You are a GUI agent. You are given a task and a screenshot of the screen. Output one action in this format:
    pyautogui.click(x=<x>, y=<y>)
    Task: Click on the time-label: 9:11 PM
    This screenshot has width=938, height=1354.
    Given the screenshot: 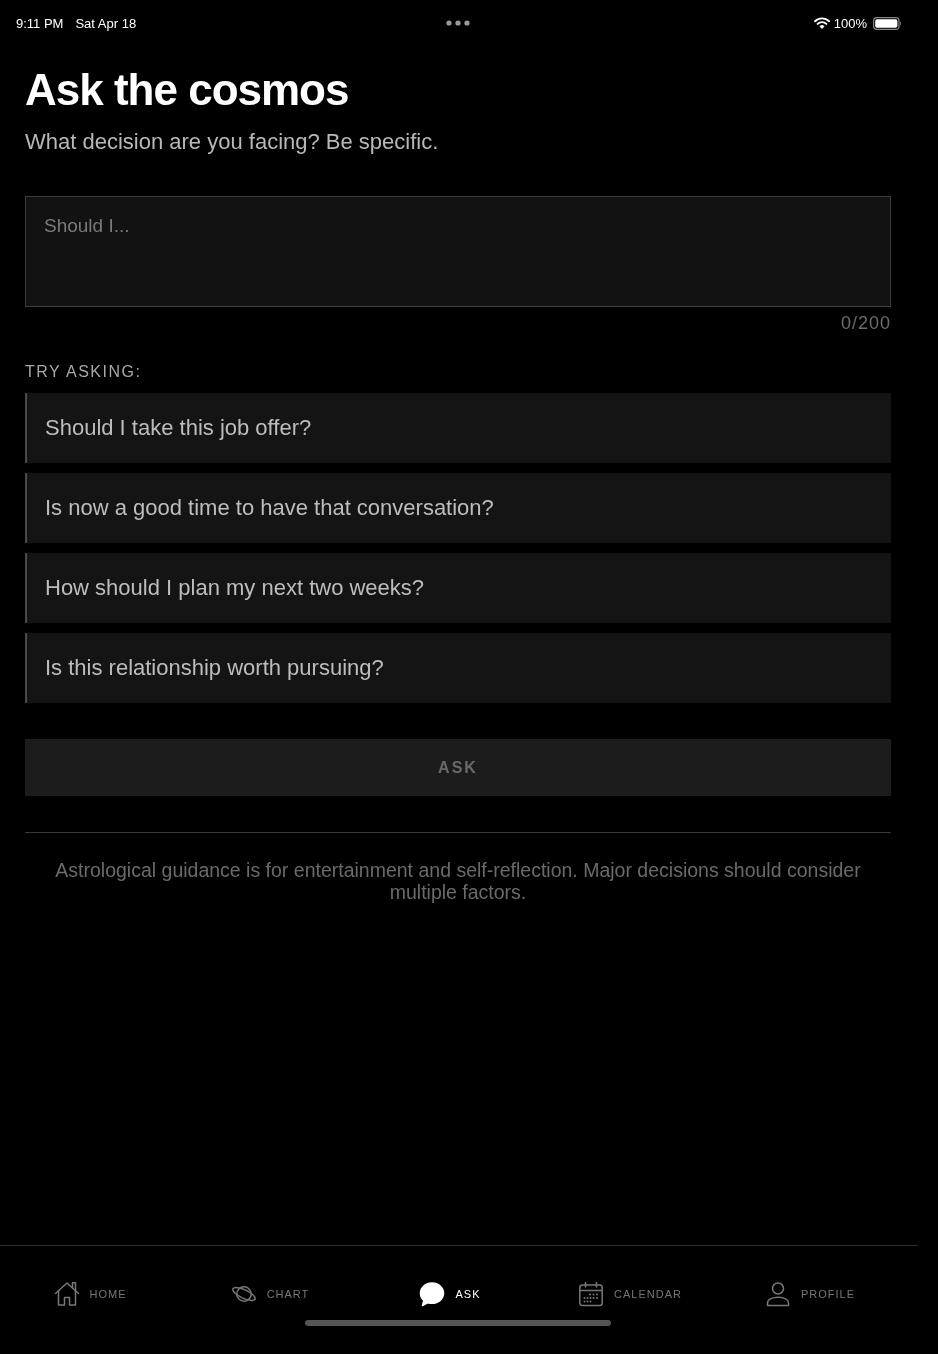 What is the action you would take?
    pyautogui.click(x=40, y=23)
    